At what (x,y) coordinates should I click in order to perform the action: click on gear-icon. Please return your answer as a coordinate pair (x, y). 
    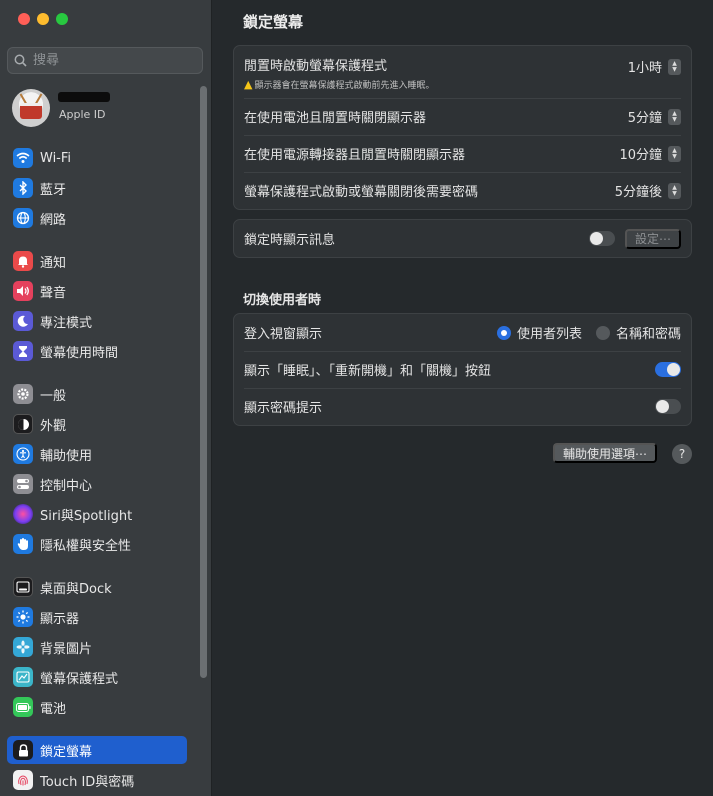
    Looking at the image, I should click on (23, 394).